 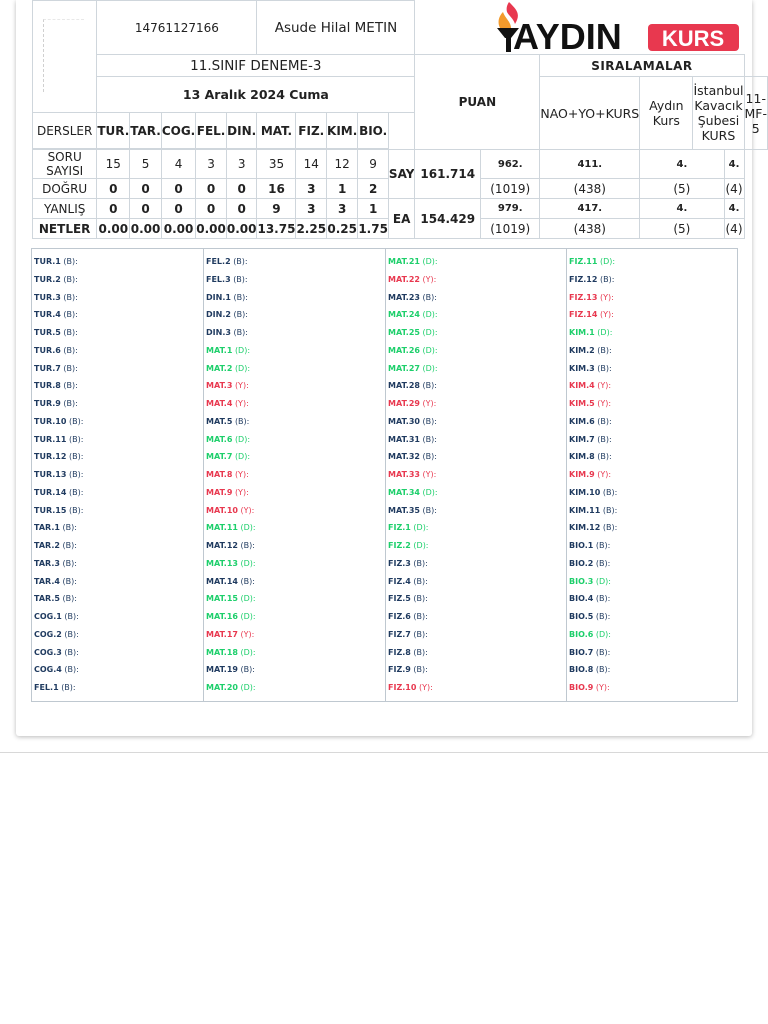 I want to click on question-code: FIZ.7, so click(x=399, y=634).